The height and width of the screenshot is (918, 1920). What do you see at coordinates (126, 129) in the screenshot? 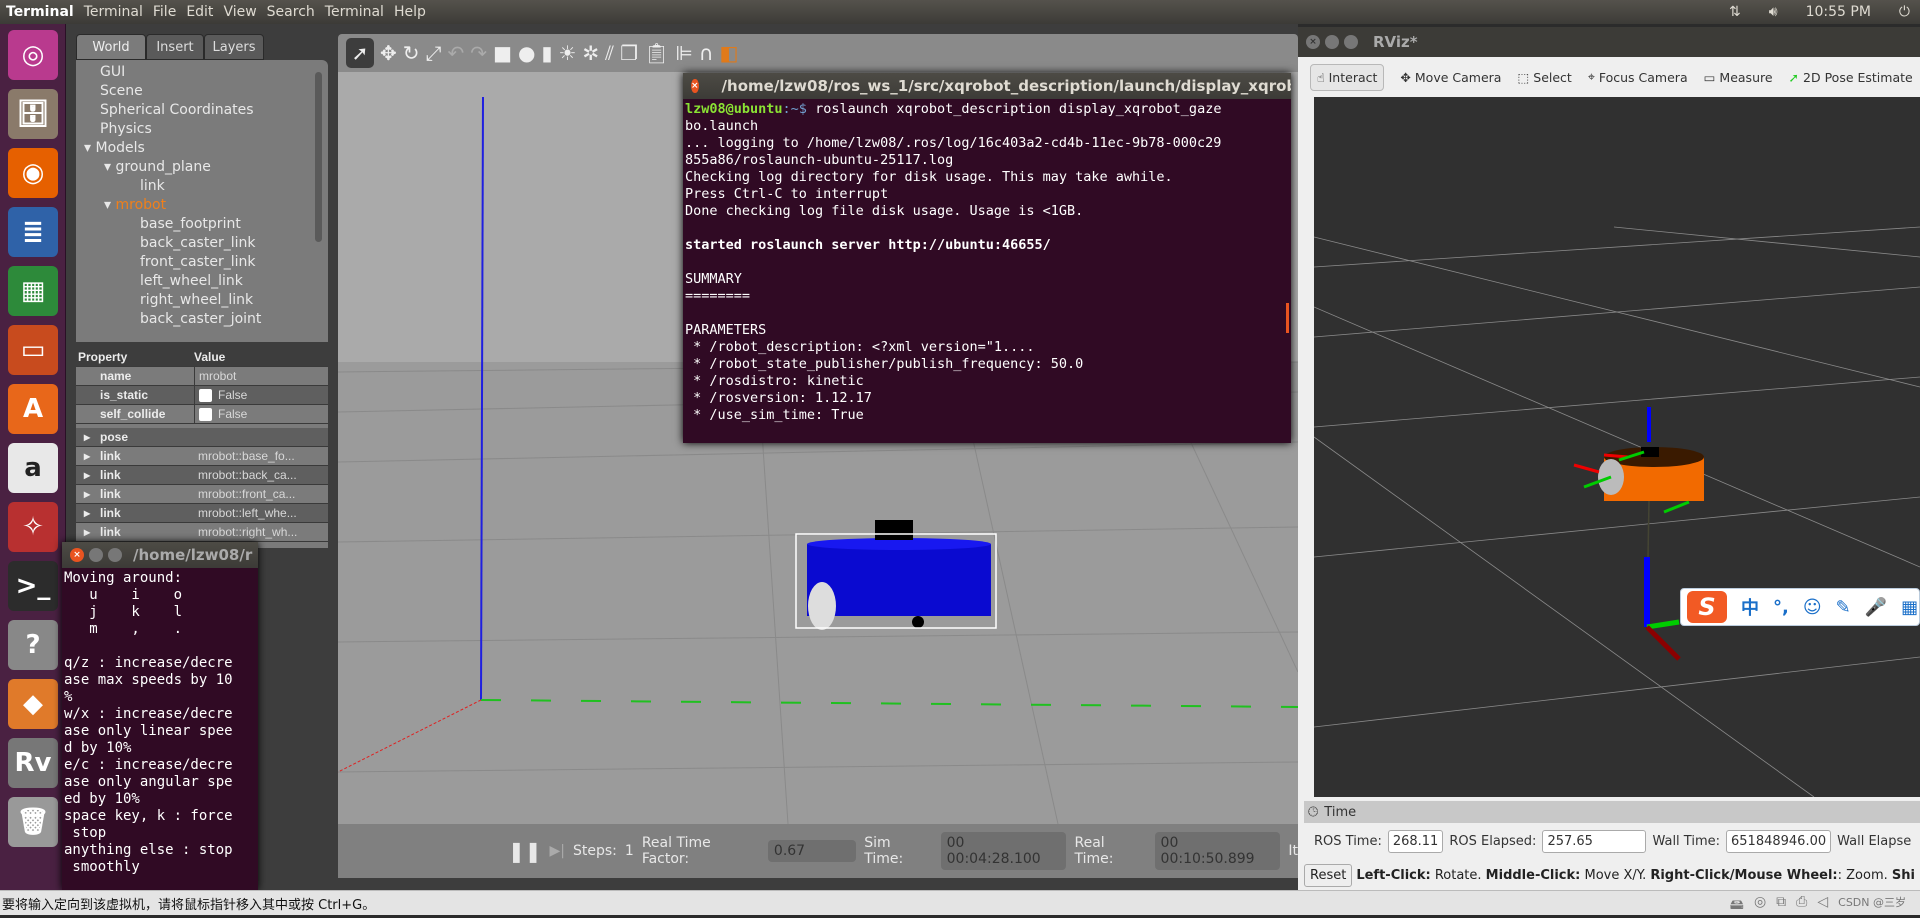
I see `tree-item: Physics` at bounding box center [126, 129].